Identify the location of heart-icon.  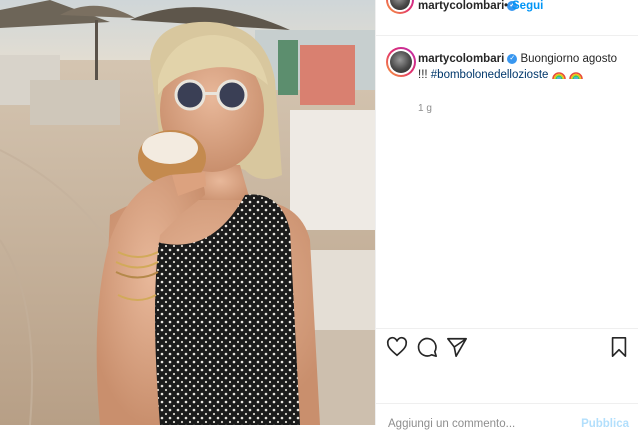
(397, 347).